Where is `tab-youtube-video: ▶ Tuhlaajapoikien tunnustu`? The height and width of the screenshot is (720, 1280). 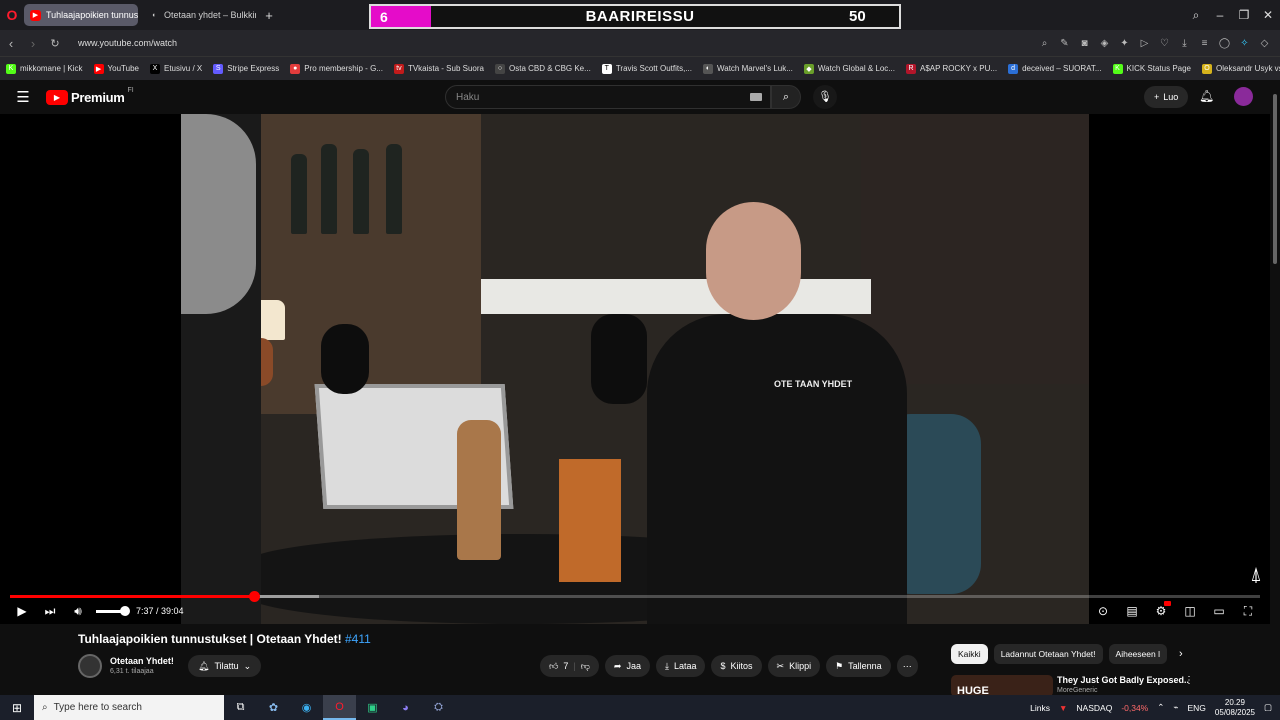 tab-youtube-video: ▶ Tuhlaajapoikien tunnustu is located at coordinates (81, 15).